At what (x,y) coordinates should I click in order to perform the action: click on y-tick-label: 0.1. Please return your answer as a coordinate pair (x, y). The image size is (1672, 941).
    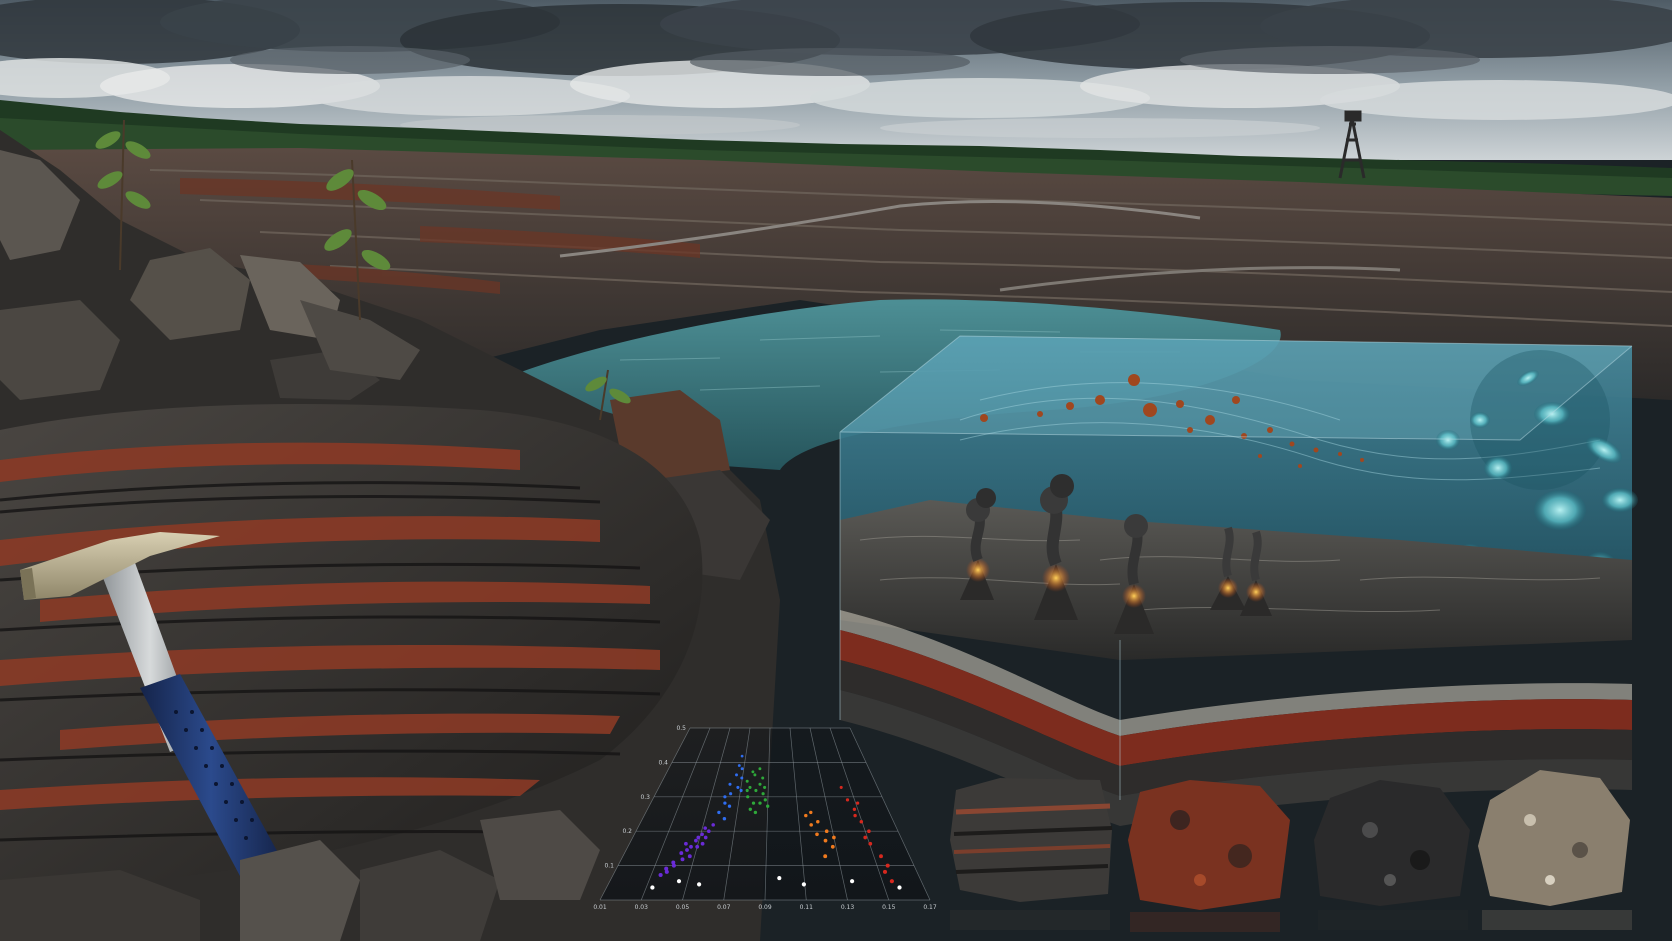
    Looking at the image, I should click on (609, 866).